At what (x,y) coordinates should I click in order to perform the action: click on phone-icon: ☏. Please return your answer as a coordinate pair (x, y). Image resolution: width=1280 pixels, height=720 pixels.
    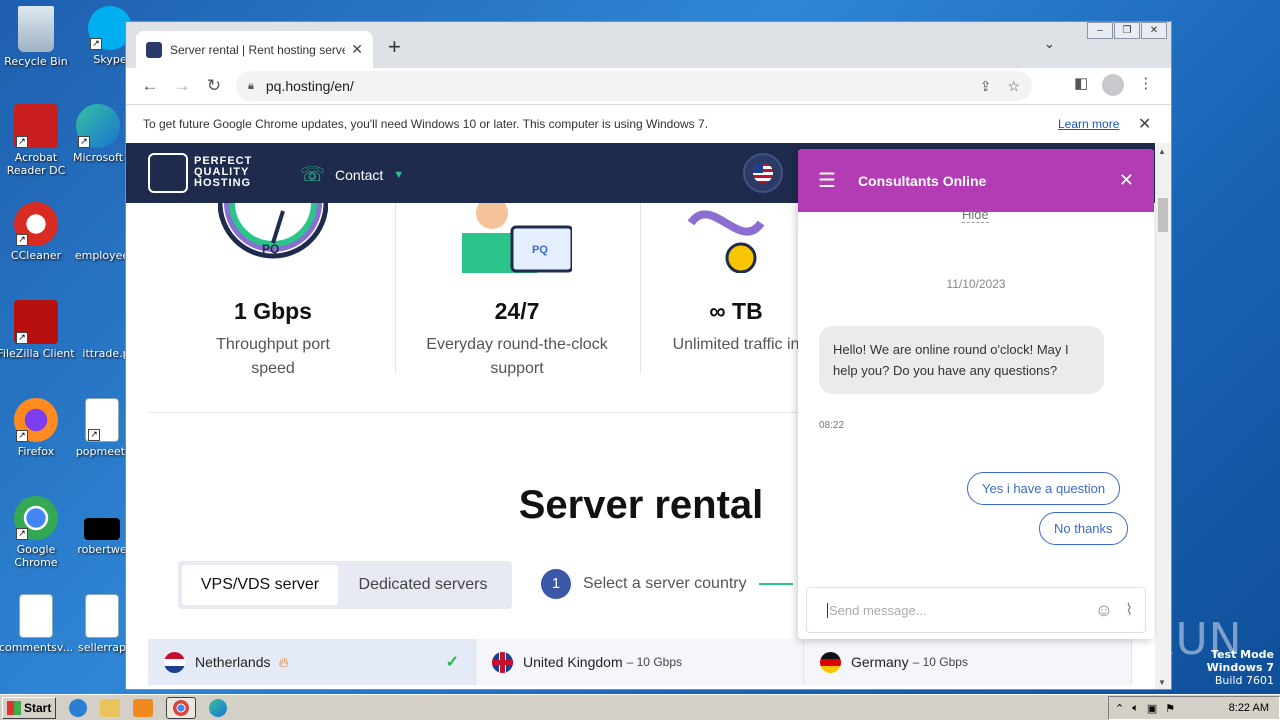
    Looking at the image, I should click on (313, 175).